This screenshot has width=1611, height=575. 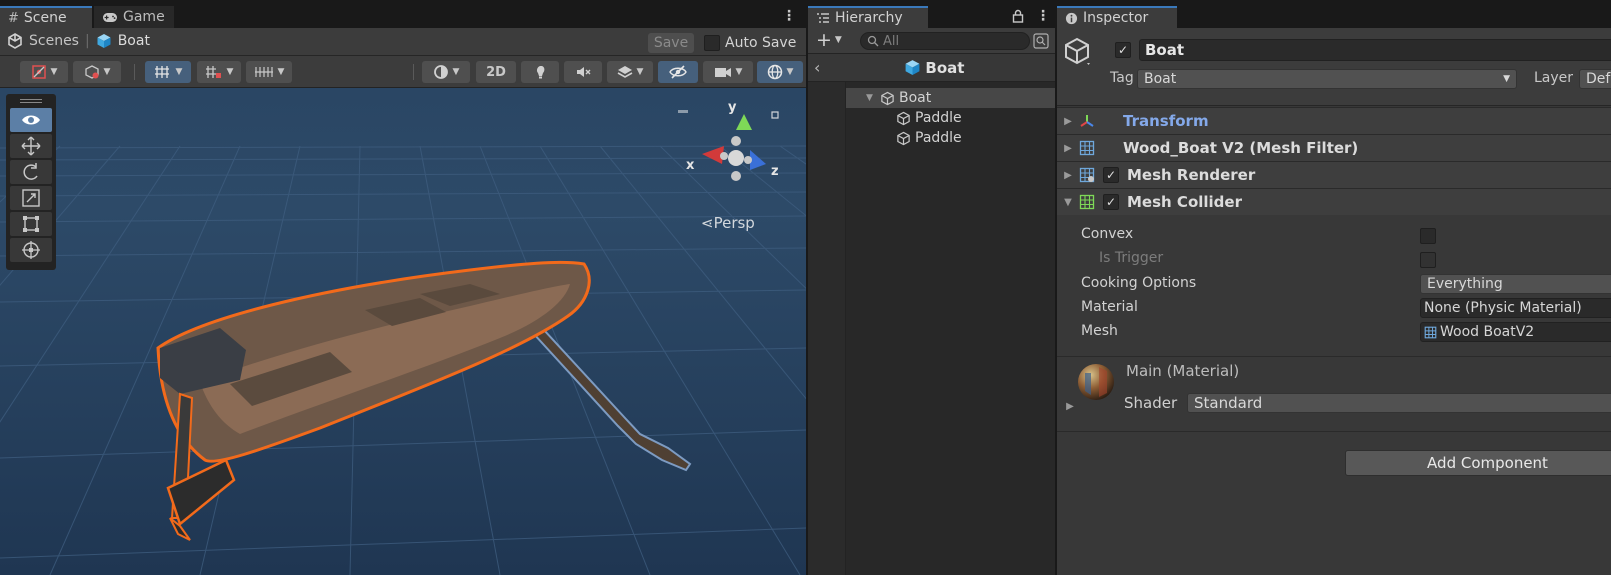 What do you see at coordinates (817, 67) in the screenshot?
I see `back-chevron-icon: ‹` at bounding box center [817, 67].